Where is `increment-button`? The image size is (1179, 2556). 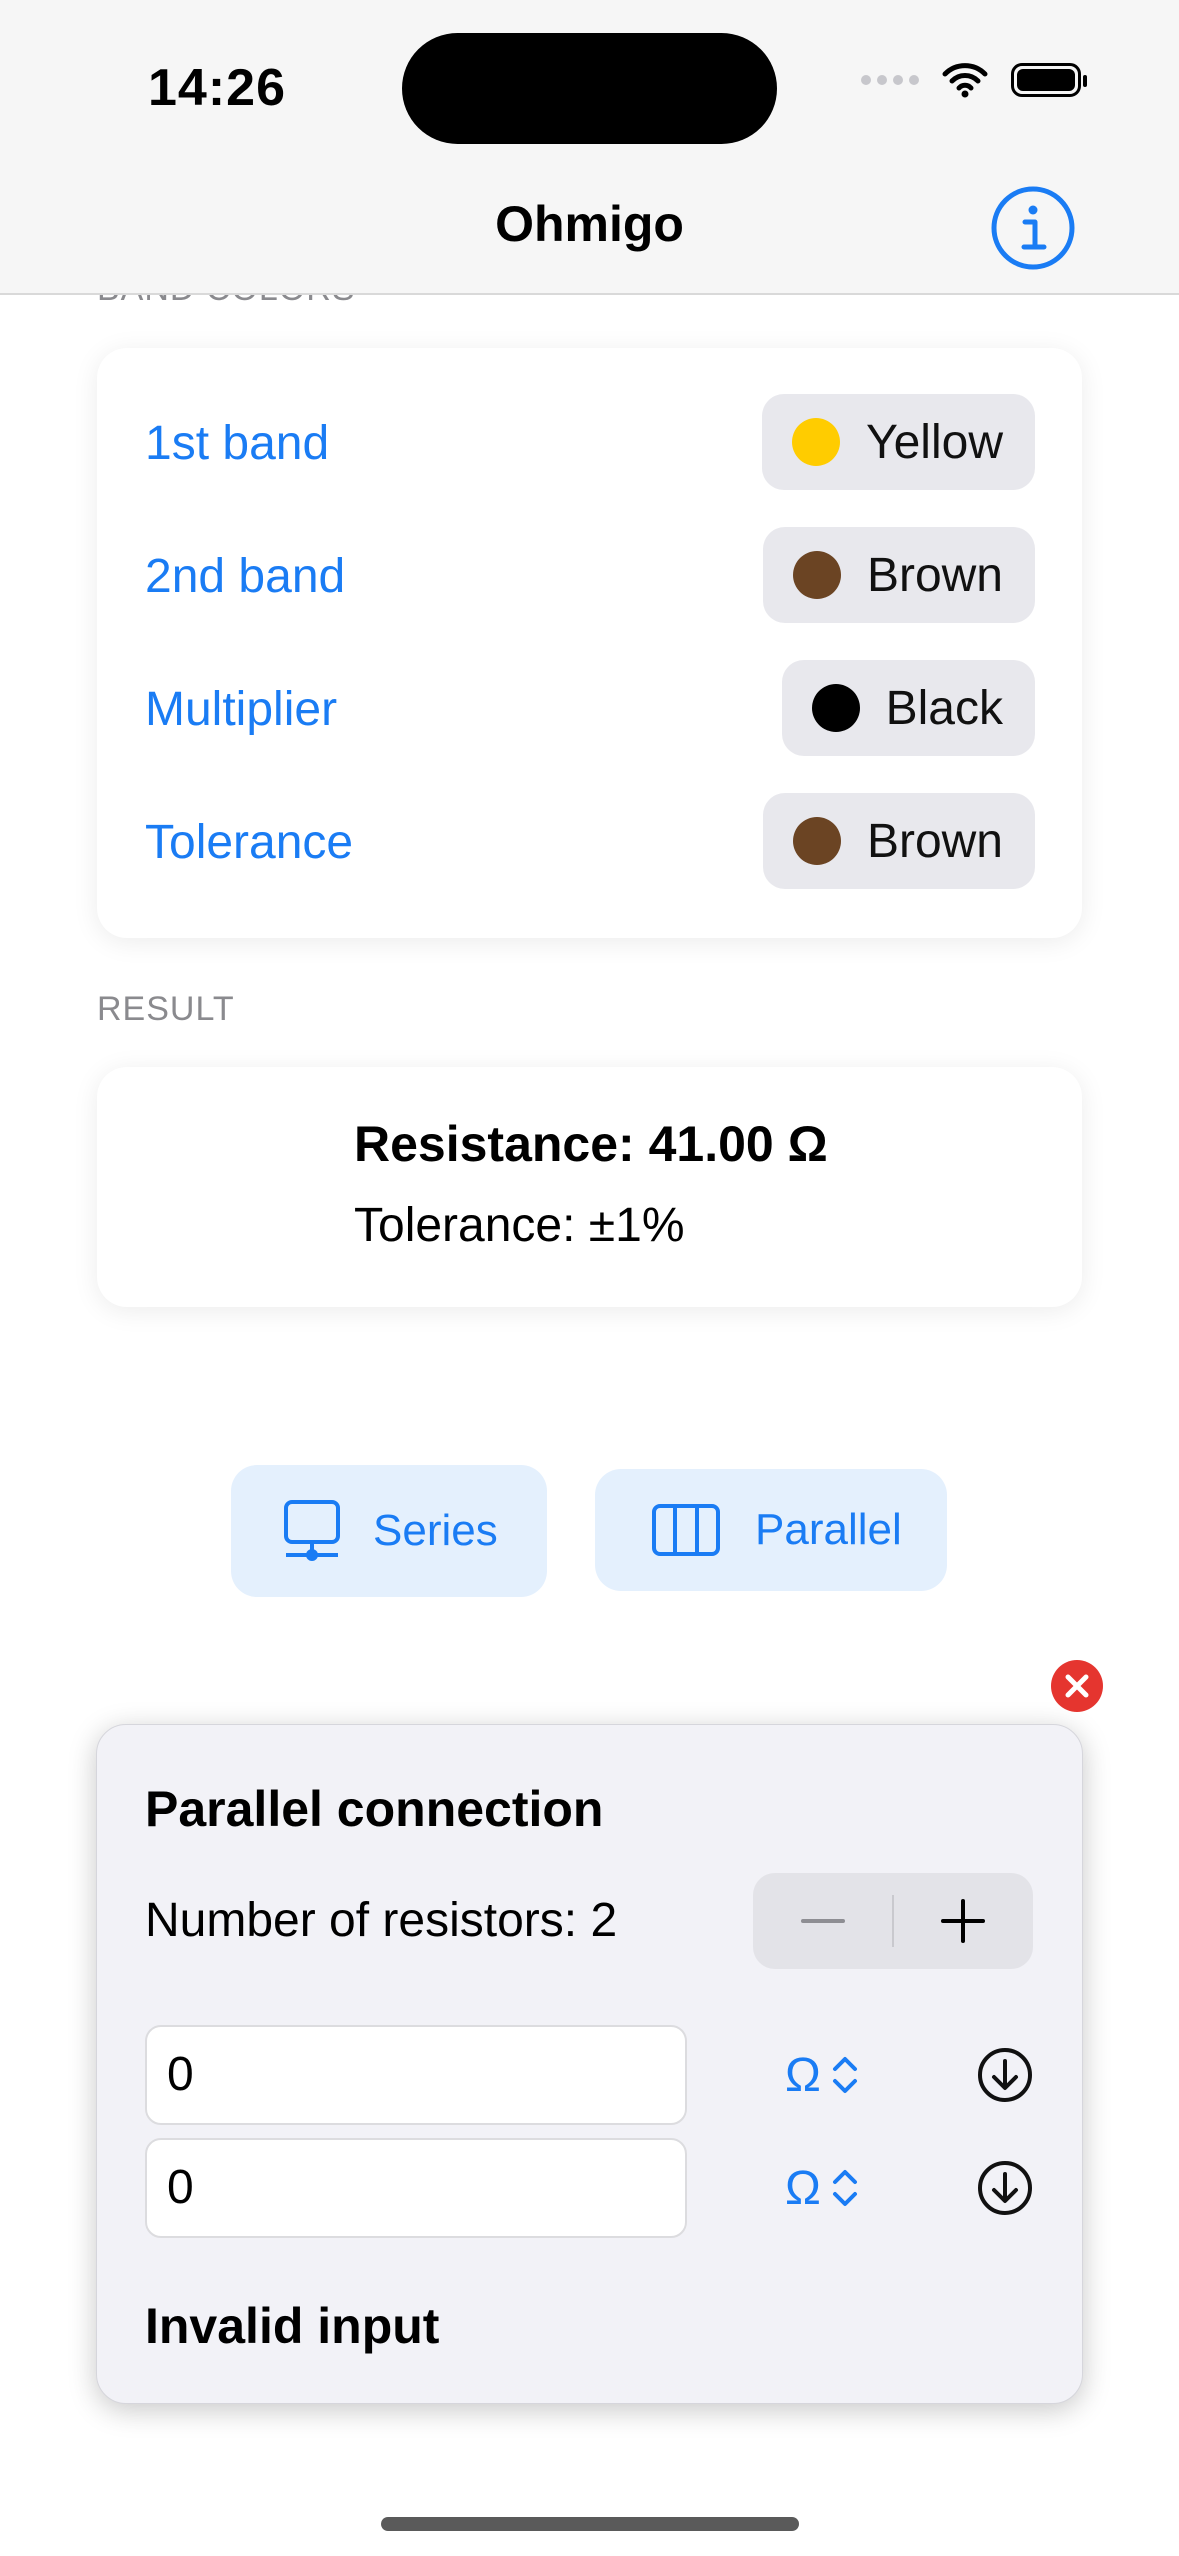 increment-button is located at coordinates (963, 1921).